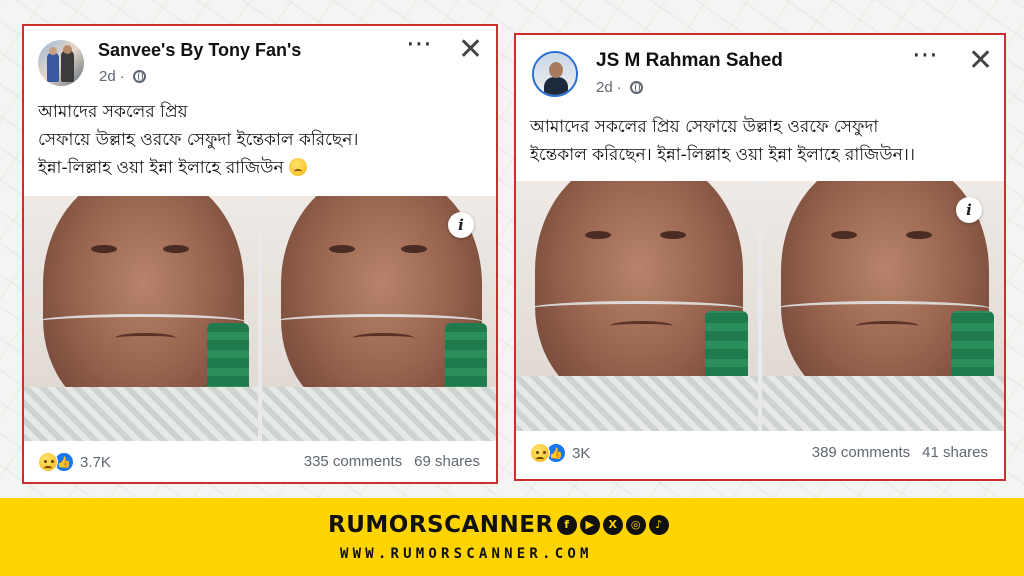  What do you see at coordinates (353, 461) in the screenshot?
I see `comments-count: 335 comments` at bounding box center [353, 461].